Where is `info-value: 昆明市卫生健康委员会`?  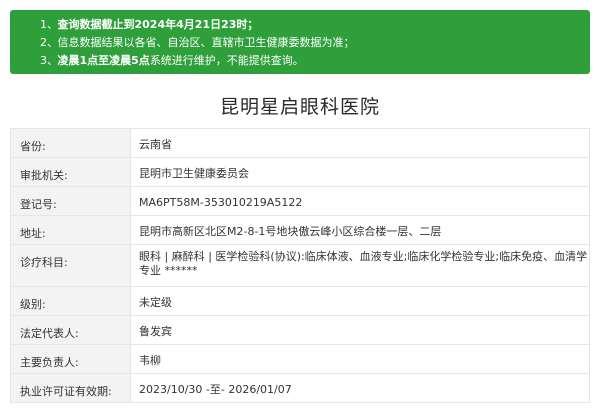
info-value: 昆明市卫生健康委员会 is located at coordinates (360, 172).